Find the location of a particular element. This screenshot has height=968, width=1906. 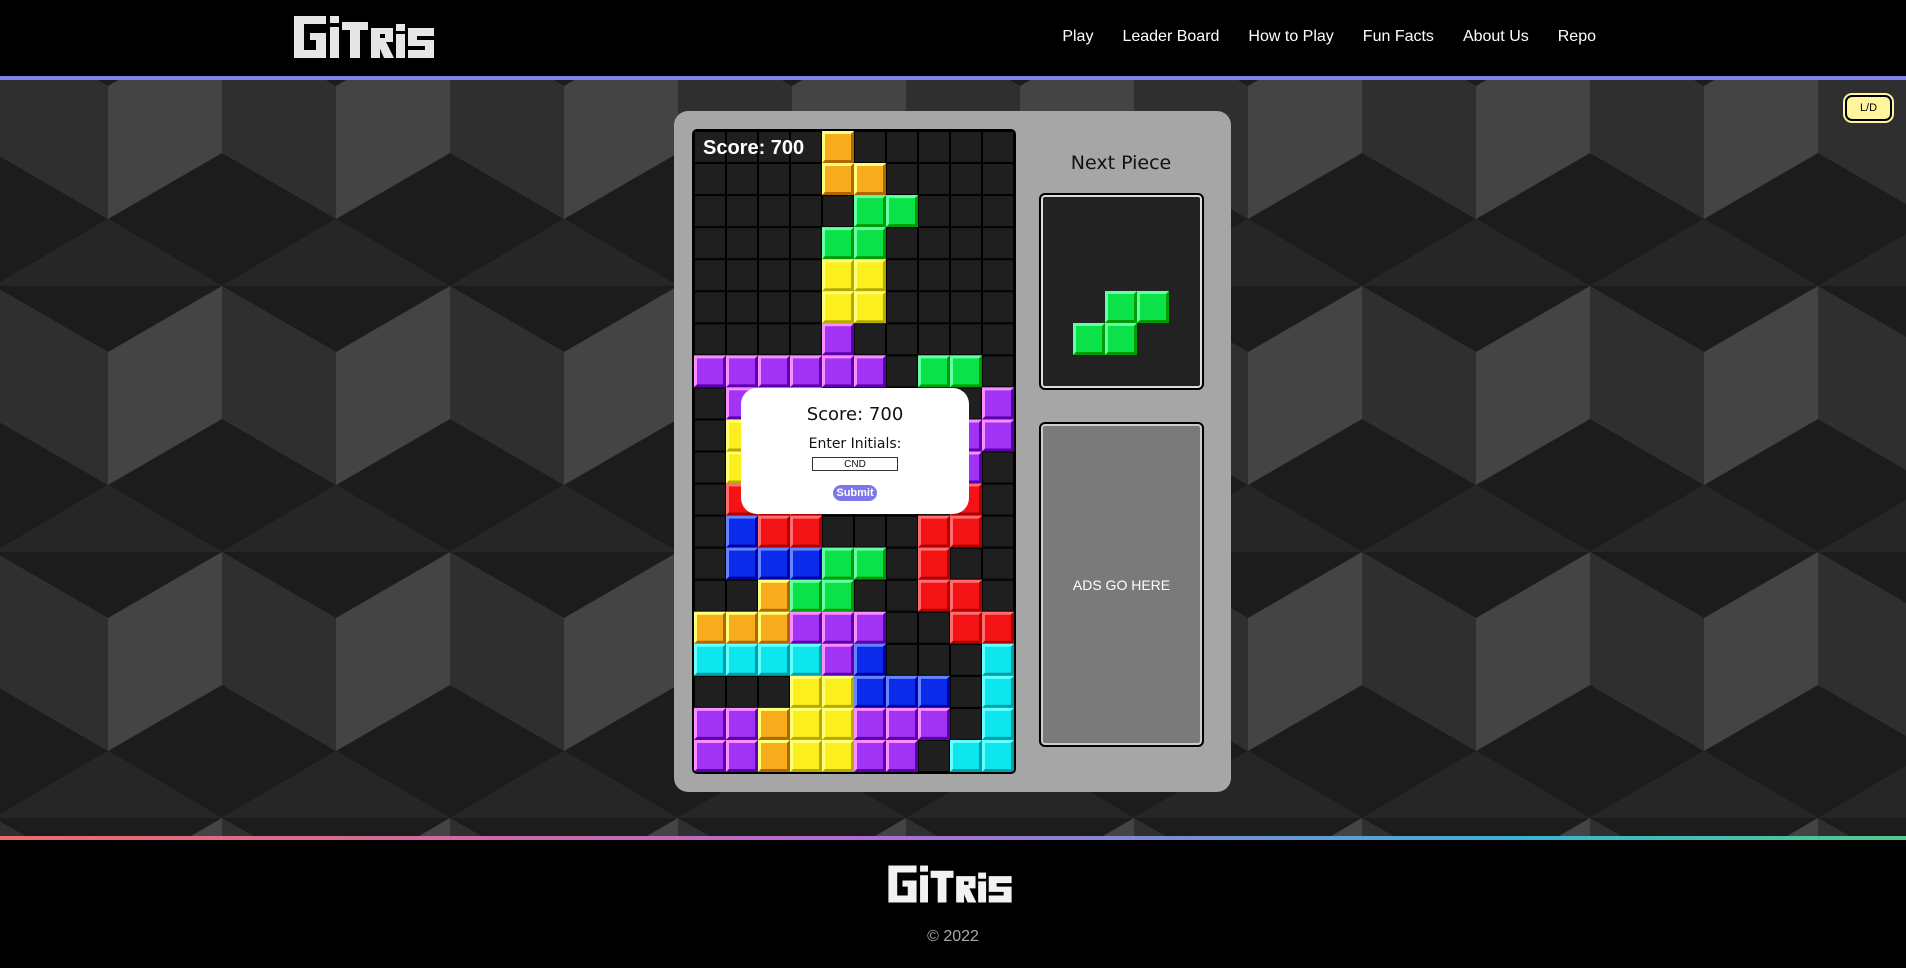

next-piece-preview is located at coordinates (1121, 323).